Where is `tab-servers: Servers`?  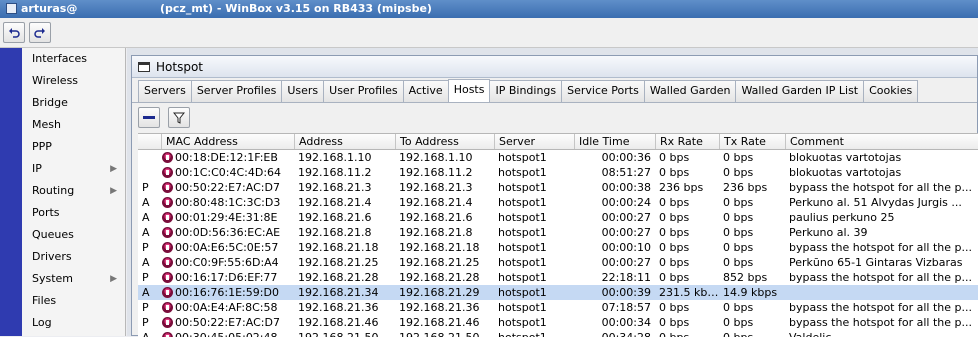
tab-servers: Servers is located at coordinates (165, 91).